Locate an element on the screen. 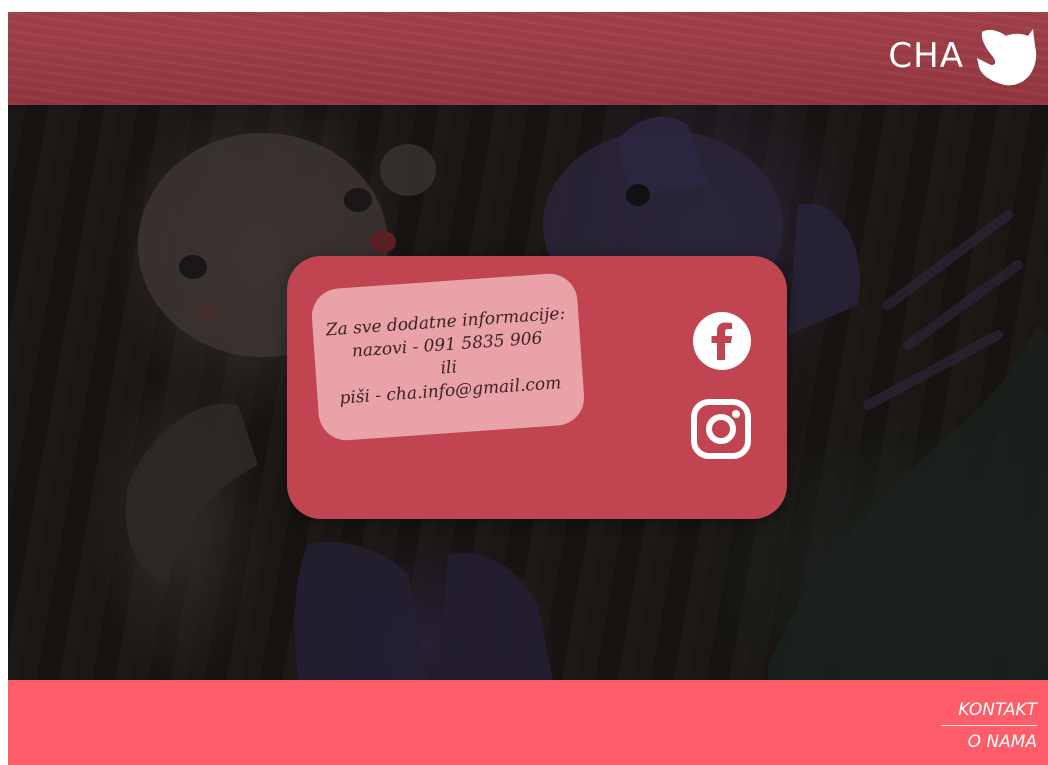 The height and width of the screenshot is (765, 1048). facebook-icon is located at coordinates (722, 341).